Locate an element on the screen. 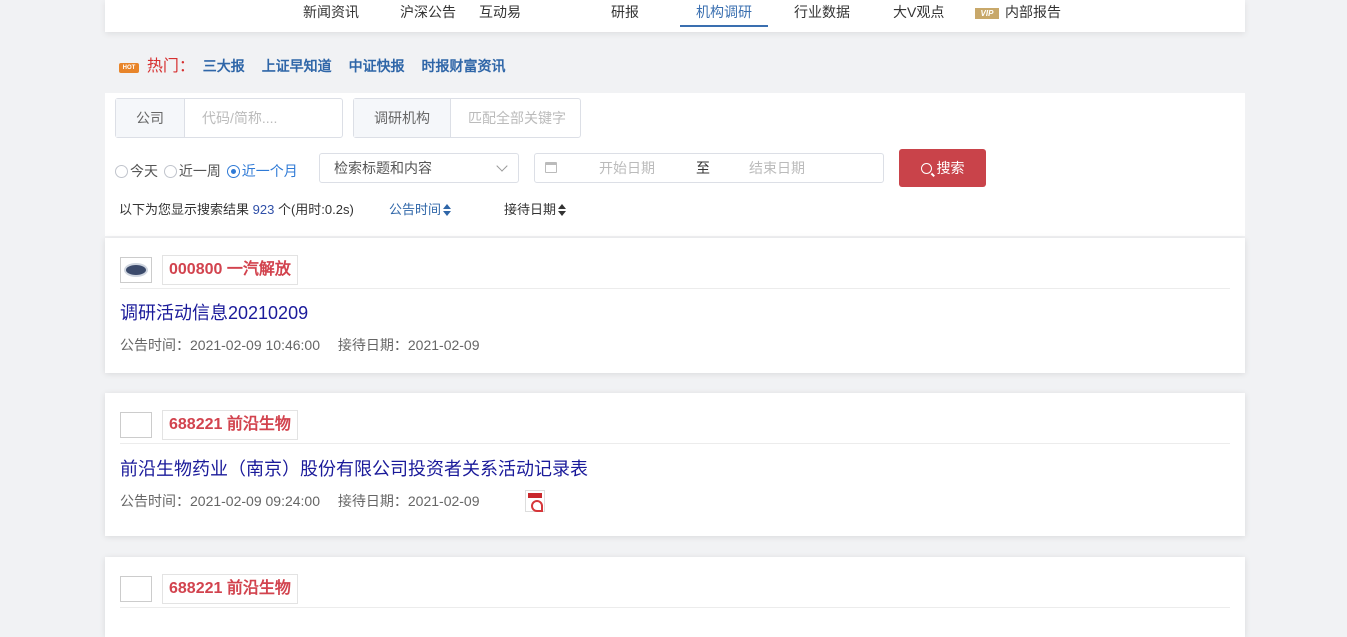  result-summary: 以下为您显示搜索结果 923 个(用时:0.2s) is located at coordinates (236, 209).